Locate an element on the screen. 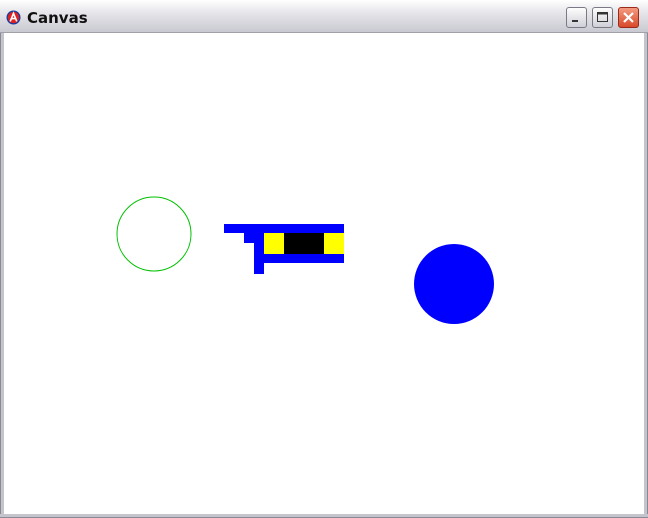 The width and height of the screenshot is (648, 518). sprite-black-center is located at coordinates (304, 243).